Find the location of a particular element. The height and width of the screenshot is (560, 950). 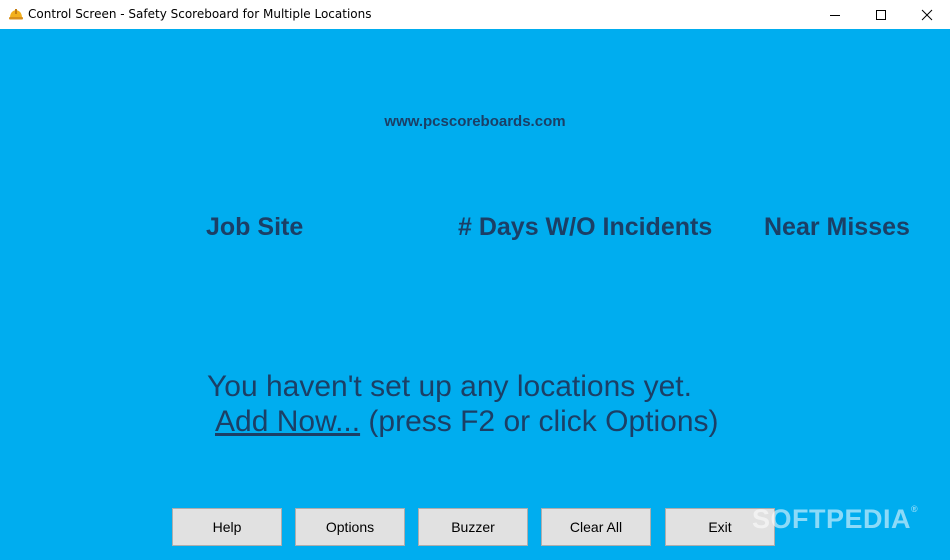

maximize-icon is located at coordinates (881, 14).